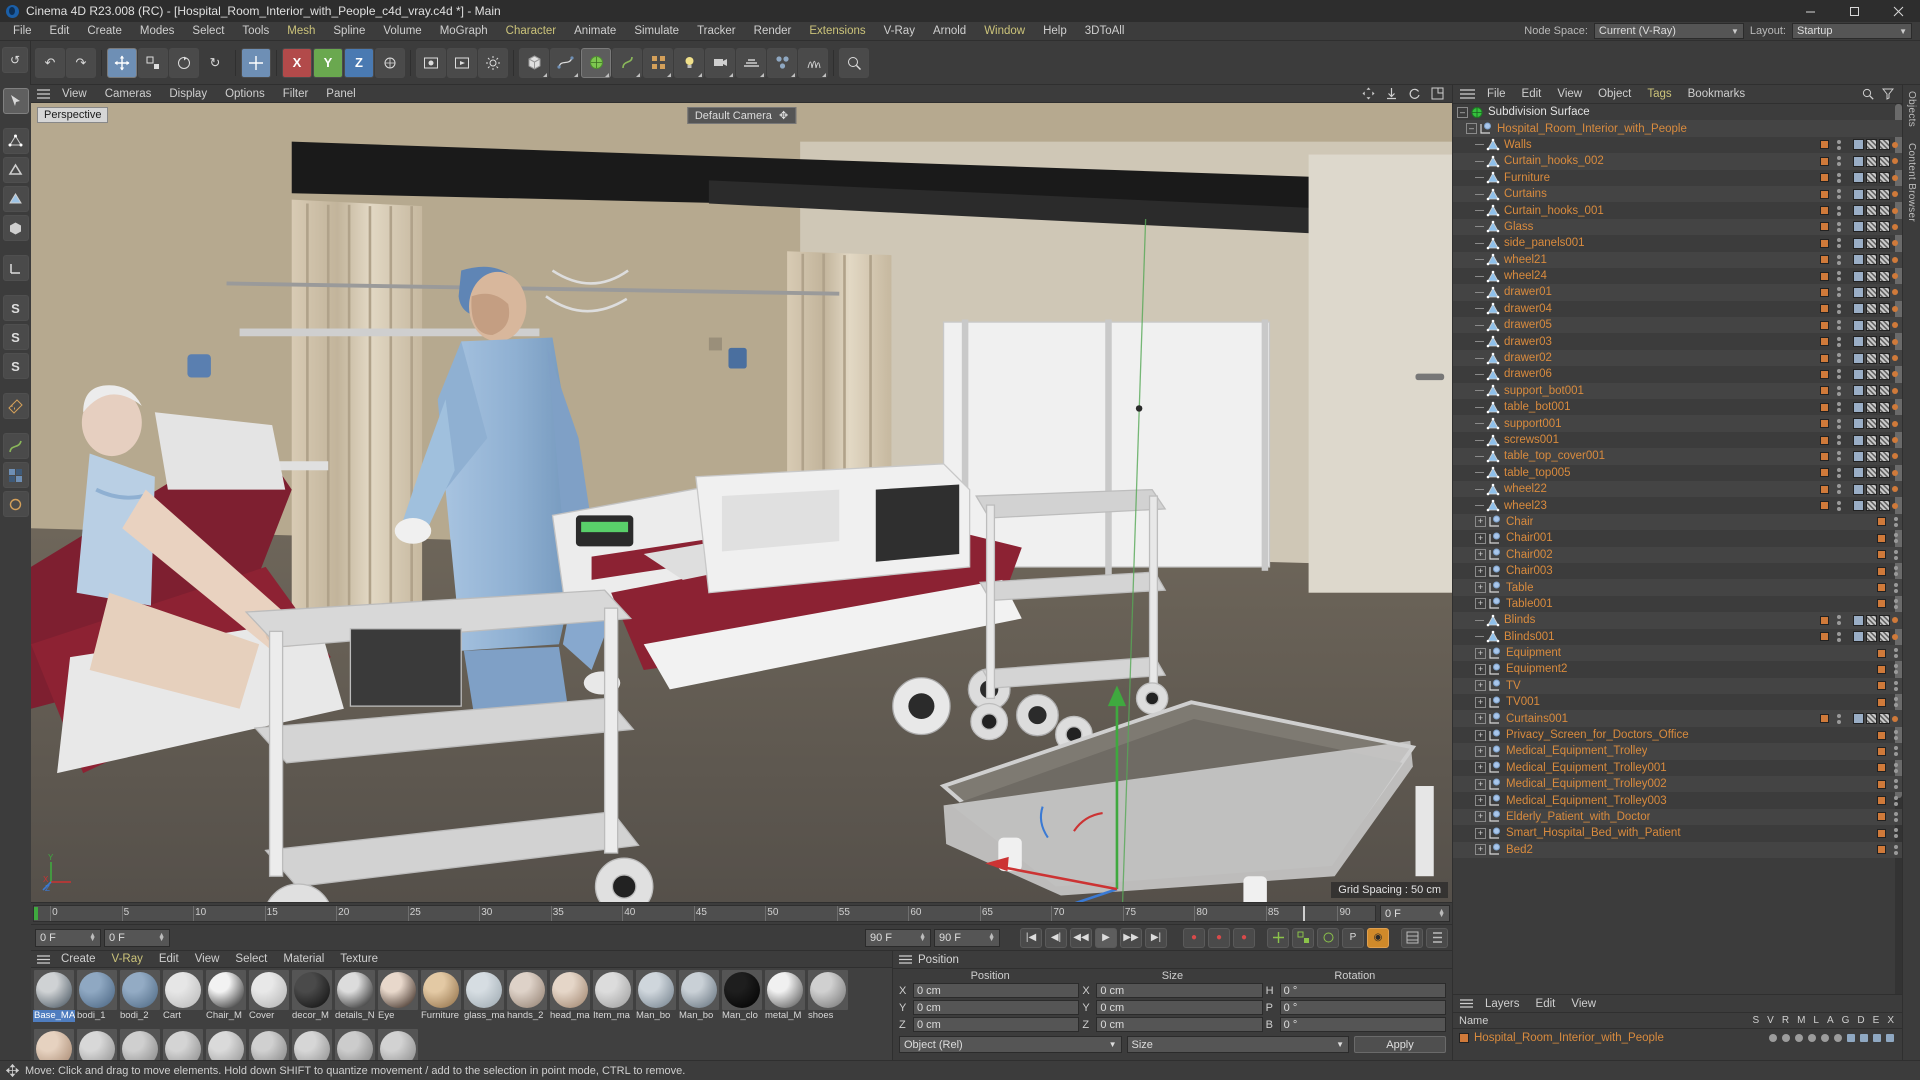 The image size is (1920, 1080). I want to click on menu-simulate: Simulate, so click(656, 31).